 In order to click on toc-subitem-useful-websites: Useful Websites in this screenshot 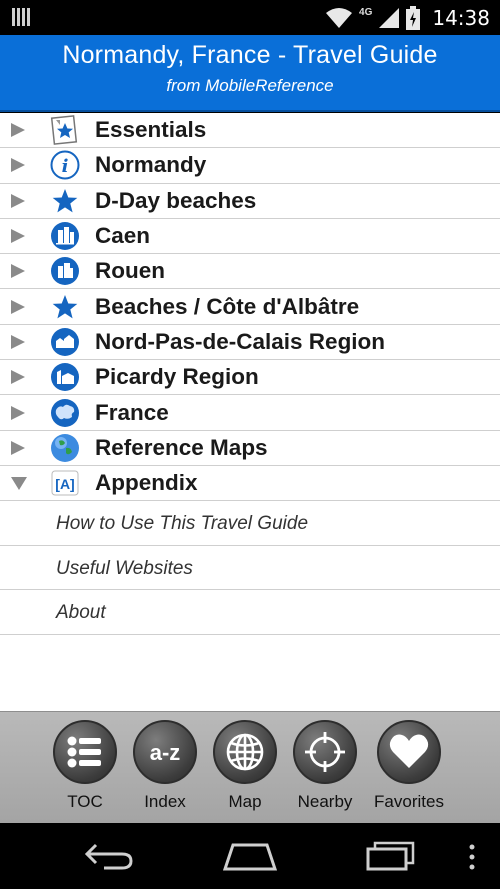, I will do `click(250, 568)`.